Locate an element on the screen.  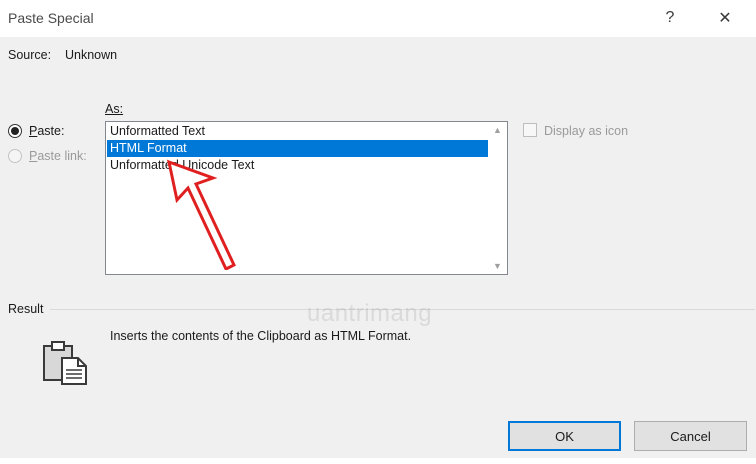
help-icon: ? is located at coordinates (670, 18).